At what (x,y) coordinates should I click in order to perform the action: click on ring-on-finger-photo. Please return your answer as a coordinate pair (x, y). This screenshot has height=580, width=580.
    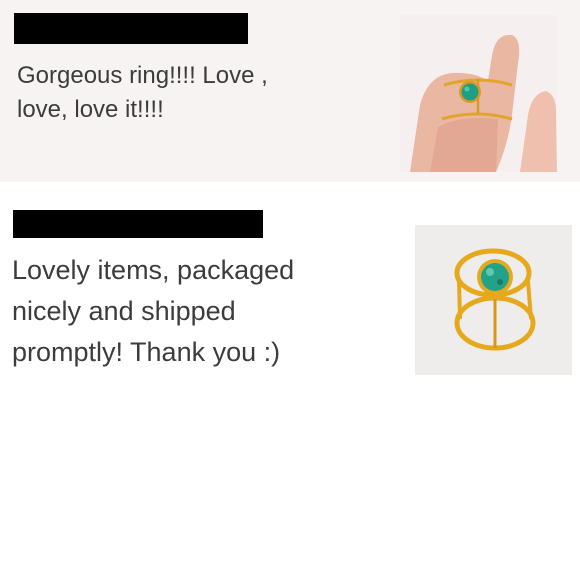
    Looking at the image, I should click on (478, 93).